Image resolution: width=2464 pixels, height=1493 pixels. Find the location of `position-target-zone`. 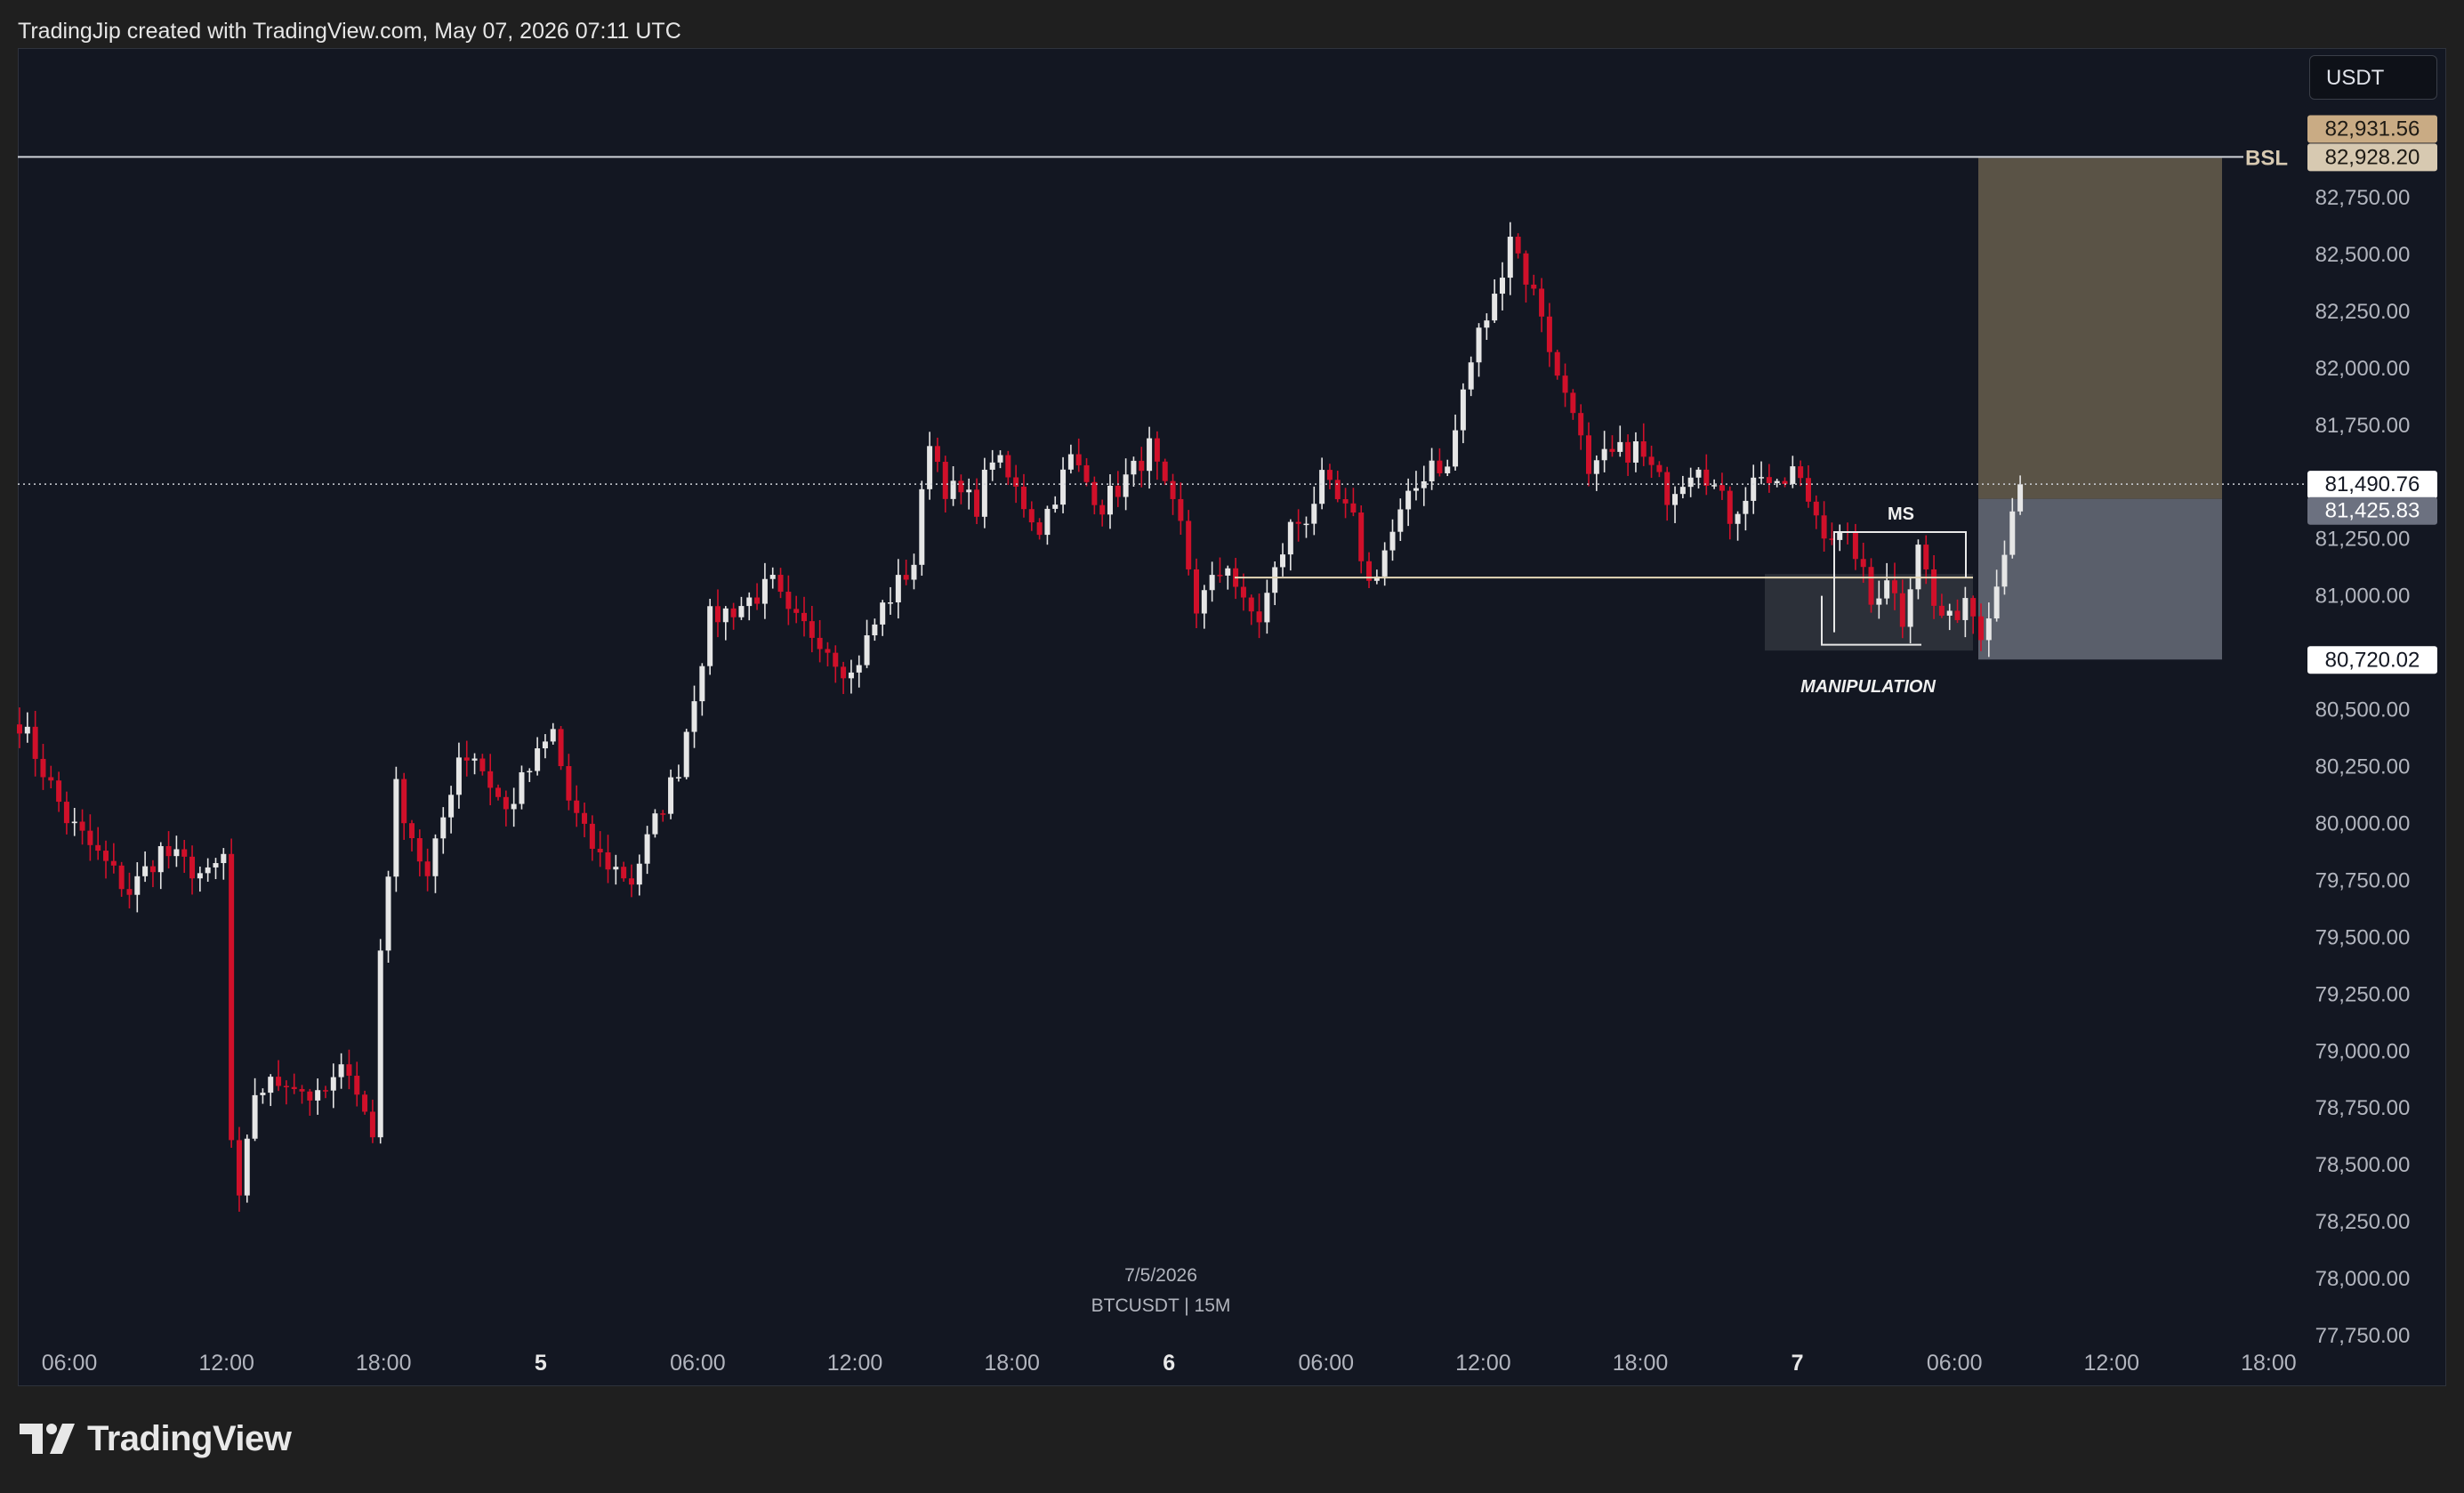

position-target-zone is located at coordinates (2100, 328).